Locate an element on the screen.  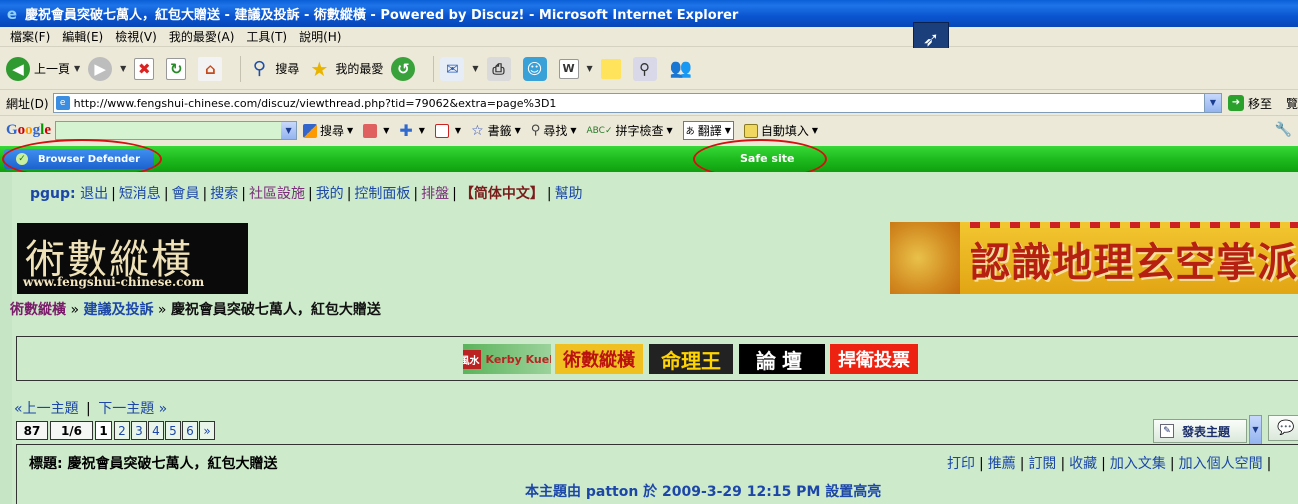
pagination-page: 4 is located at coordinates (156, 430).